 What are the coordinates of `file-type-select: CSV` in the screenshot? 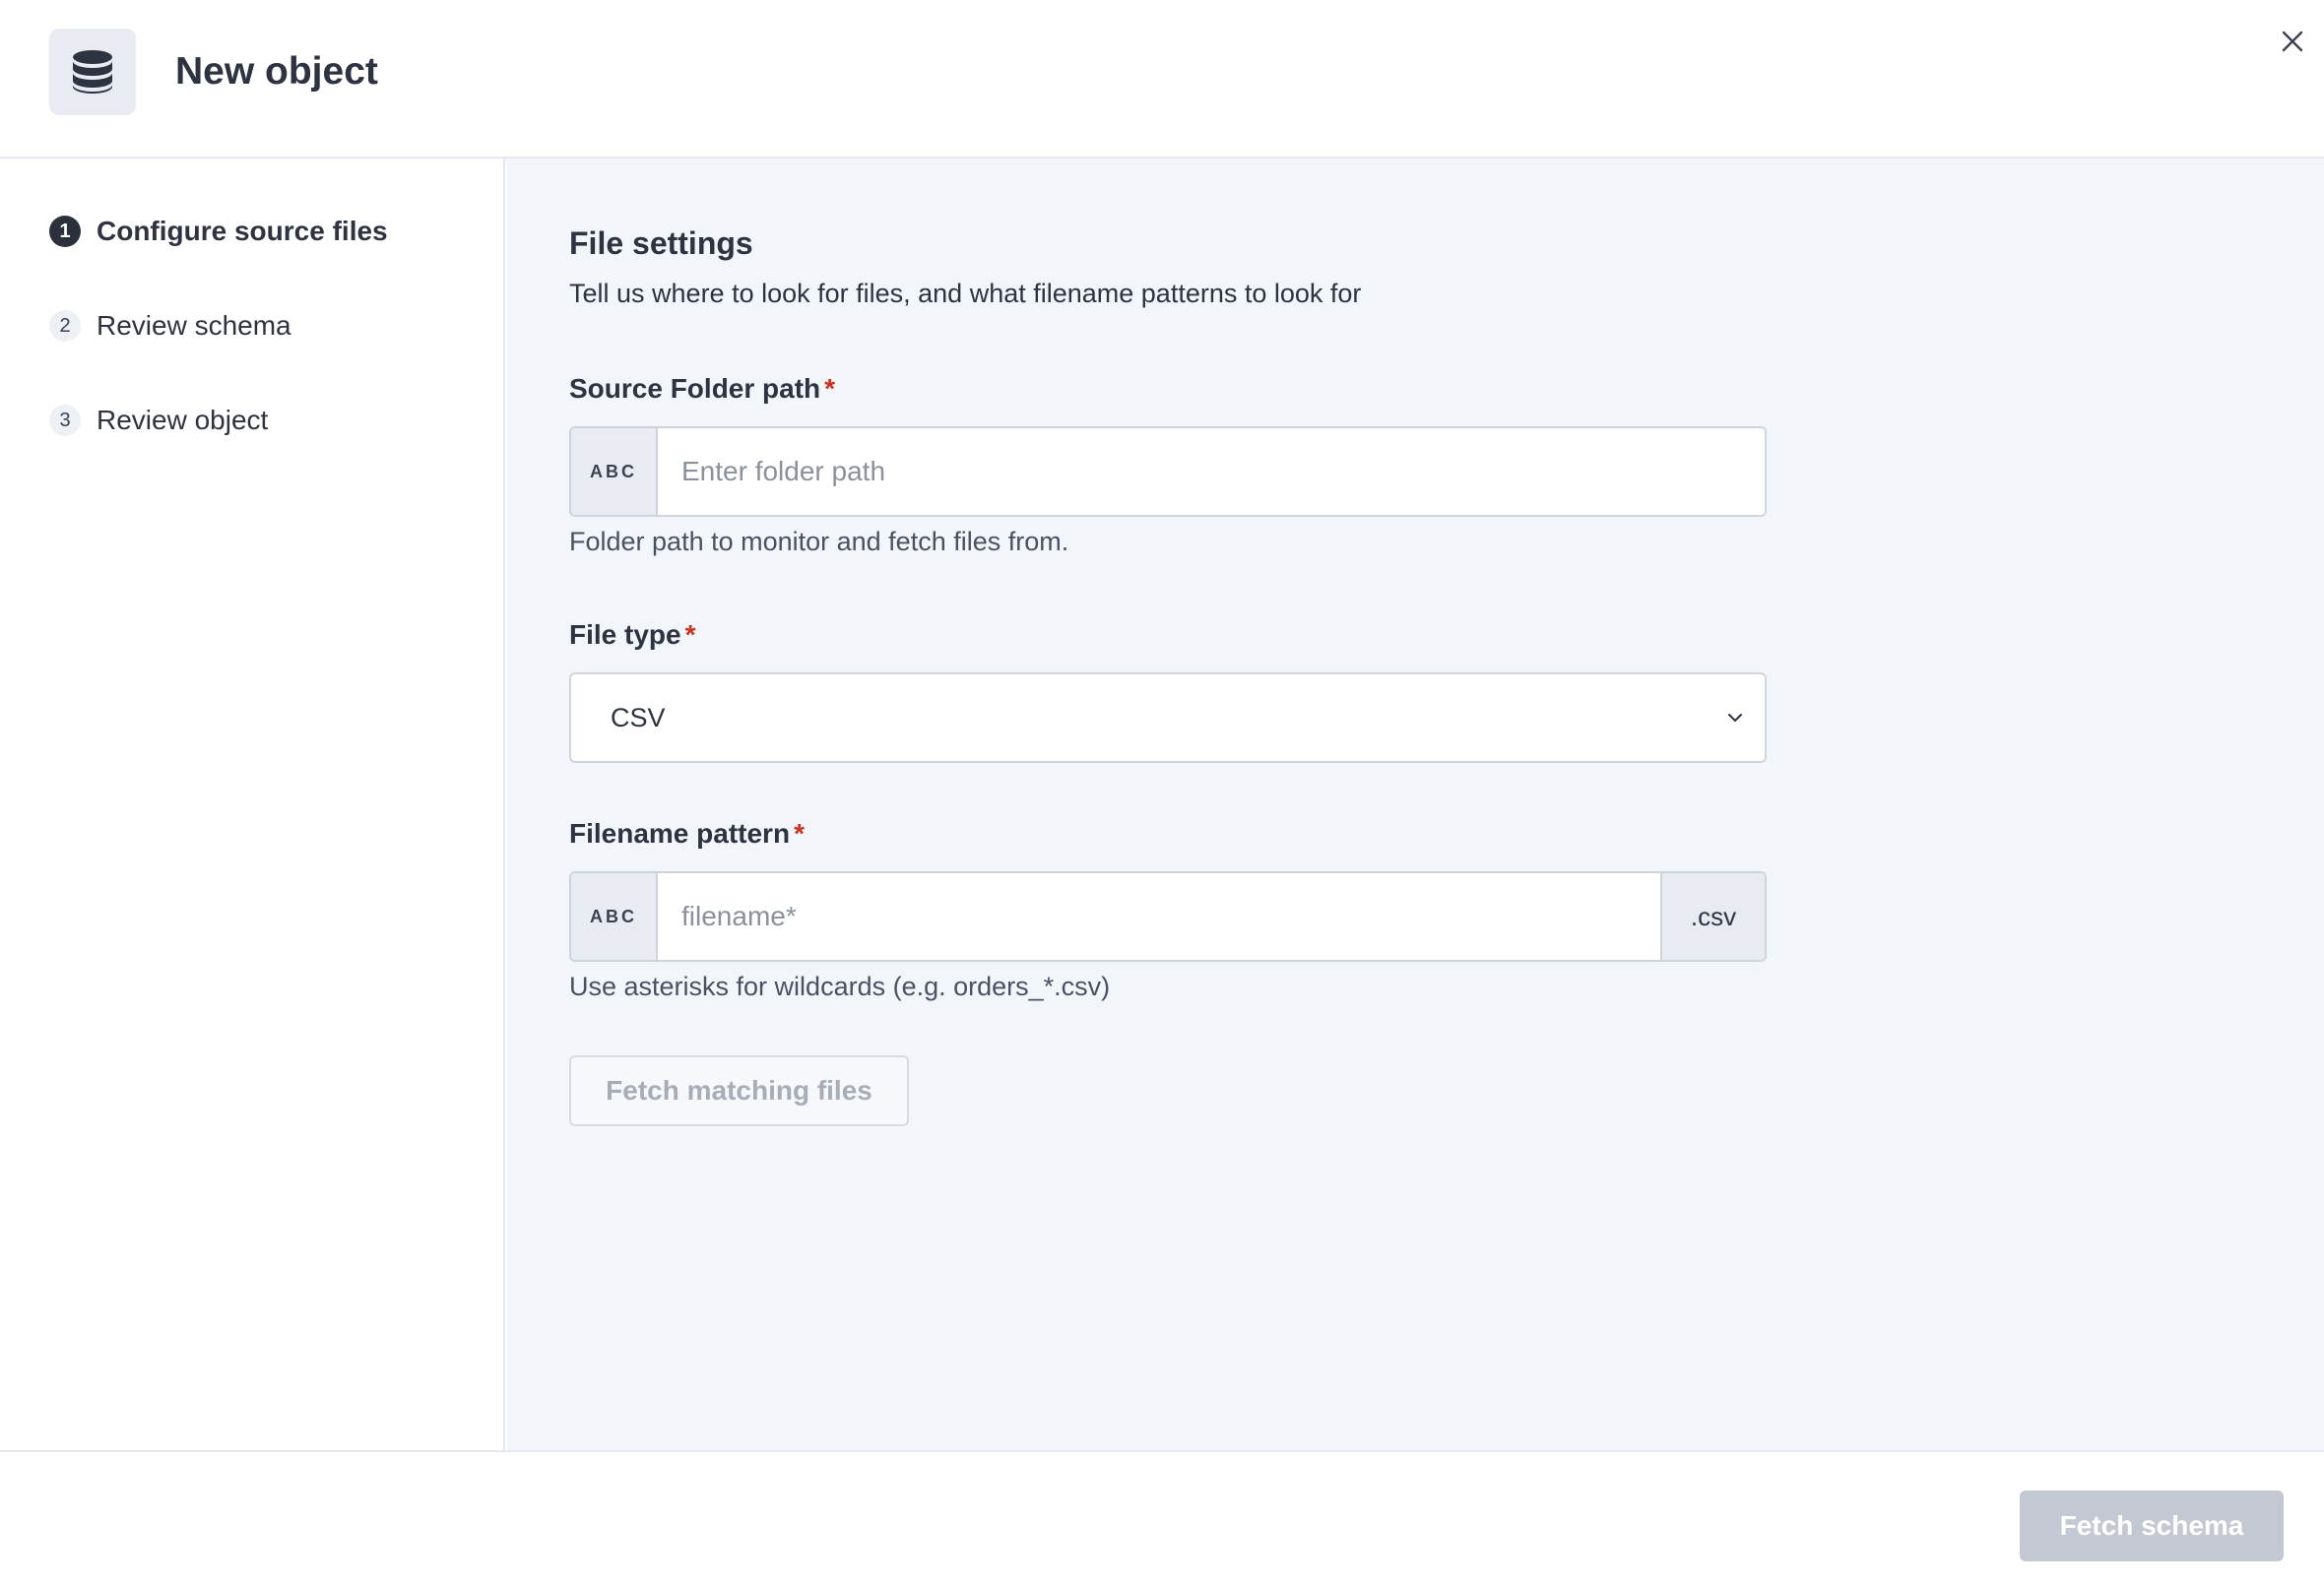 It's located at (1168, 717).